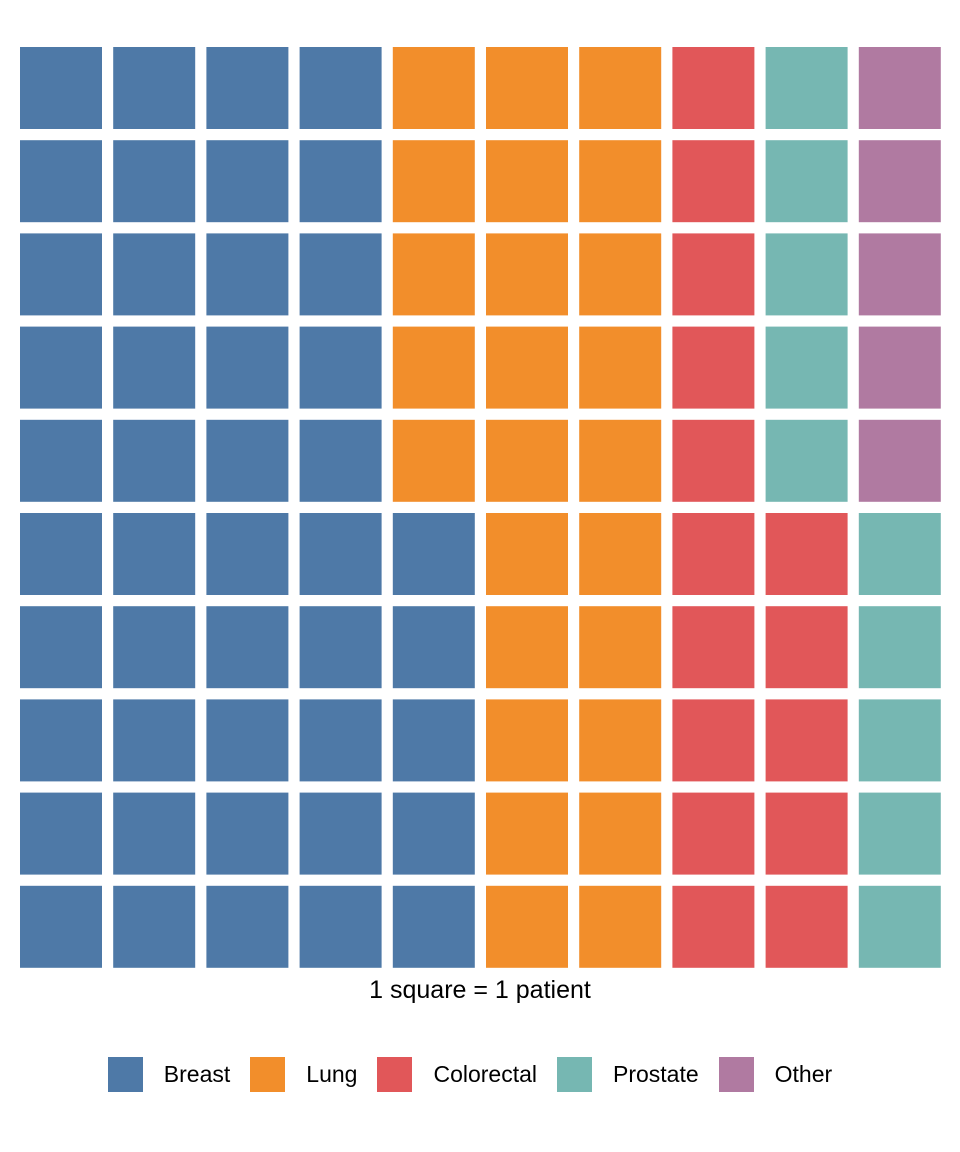 Image resolution: width=960 pixels, height=1152 pixels. Describe the element at coordinates (736, 1074) in the screenshot. I see `legend-swatch-other` at that location.